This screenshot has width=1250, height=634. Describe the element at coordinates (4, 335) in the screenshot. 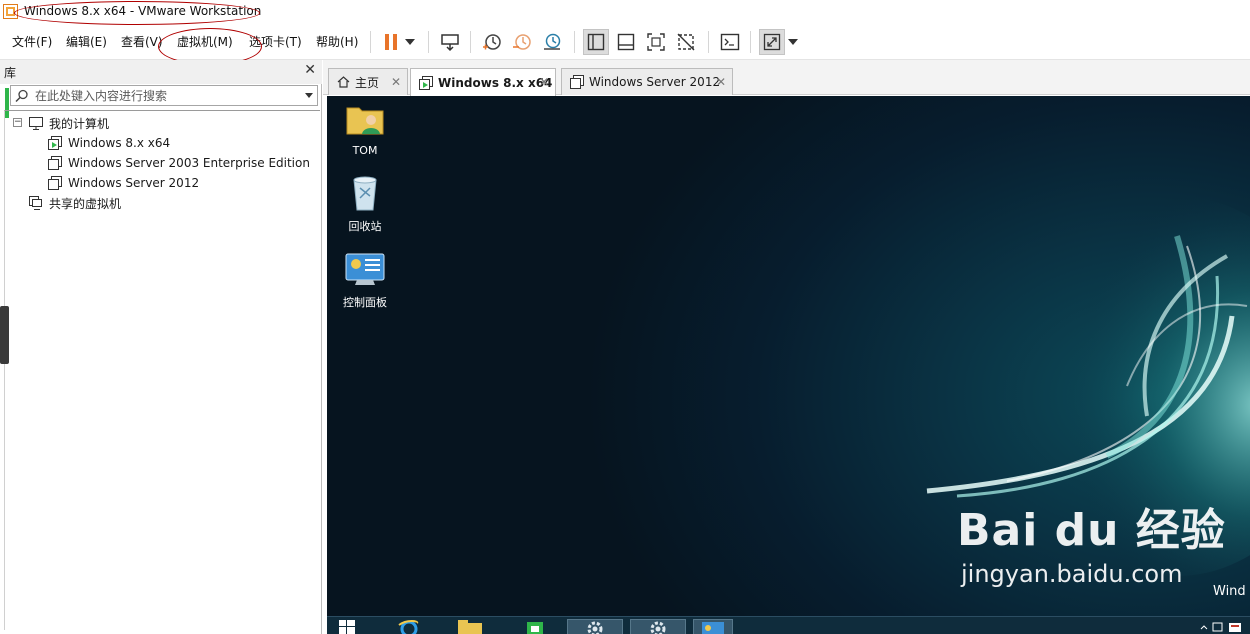

I see `panel-resize-handle` at that location.